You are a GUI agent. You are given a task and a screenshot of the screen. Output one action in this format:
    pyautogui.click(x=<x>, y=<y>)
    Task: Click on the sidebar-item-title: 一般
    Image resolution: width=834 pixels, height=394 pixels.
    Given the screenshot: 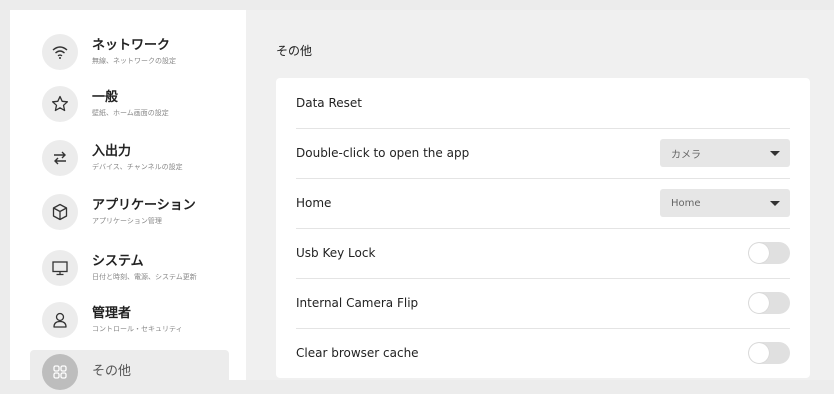 What is the action you would take?
    pyautogui.click(x=105, y=97)
    